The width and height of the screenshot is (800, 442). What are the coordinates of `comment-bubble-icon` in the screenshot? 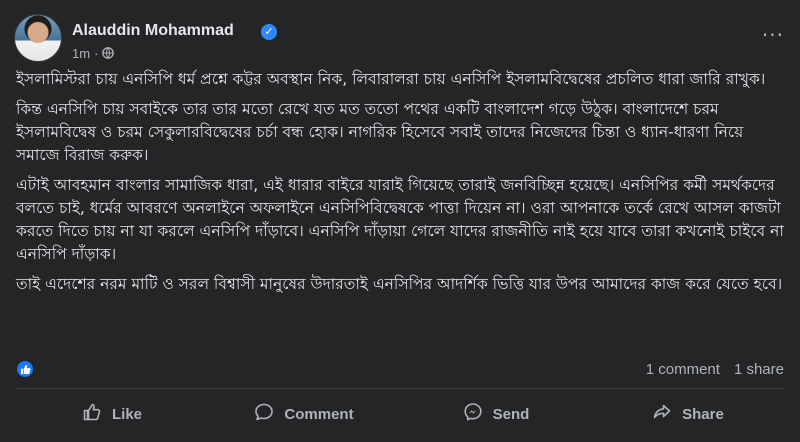 It's located at (264, 414).